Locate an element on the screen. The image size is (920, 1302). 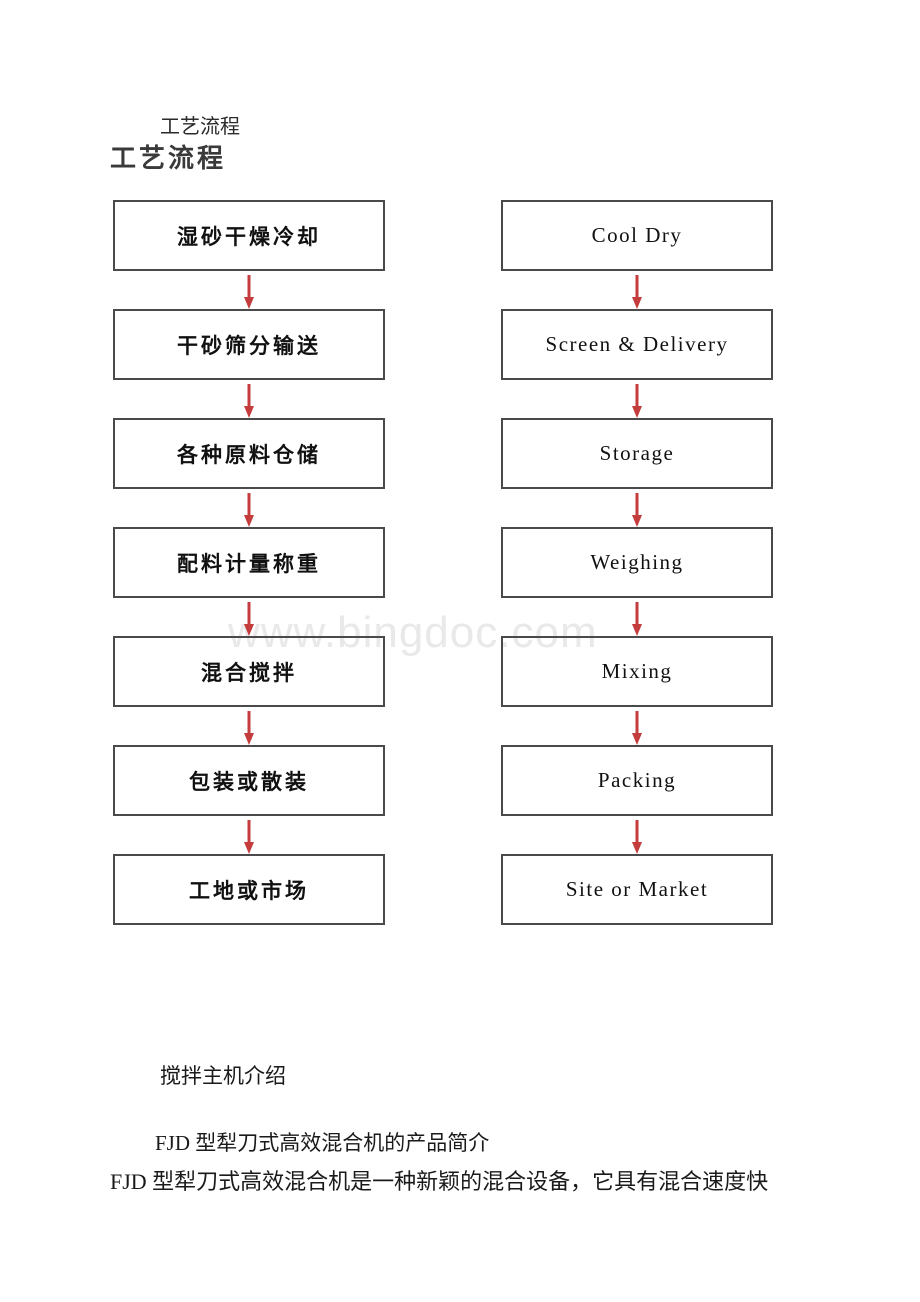
flow-node-label: Cool Dry is located at coordinates (637, 235).